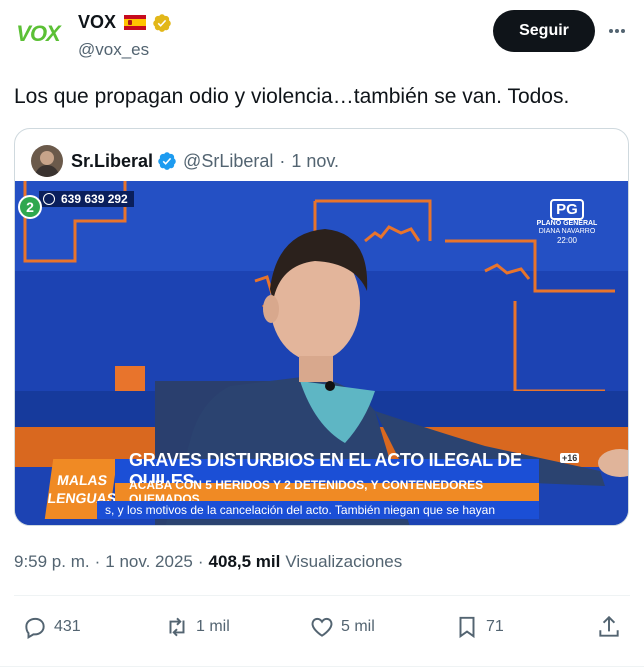 This screenshot has width=644, height=667. I want to click on channel-logo: 2, so click(30, 207).